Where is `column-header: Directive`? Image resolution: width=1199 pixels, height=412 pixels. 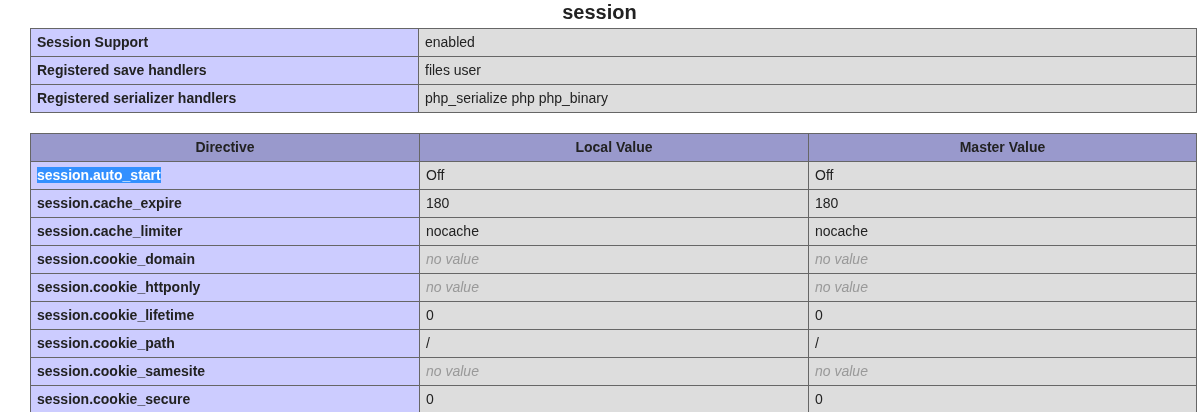 column-header: Directive is located at coordinates (225, 147).